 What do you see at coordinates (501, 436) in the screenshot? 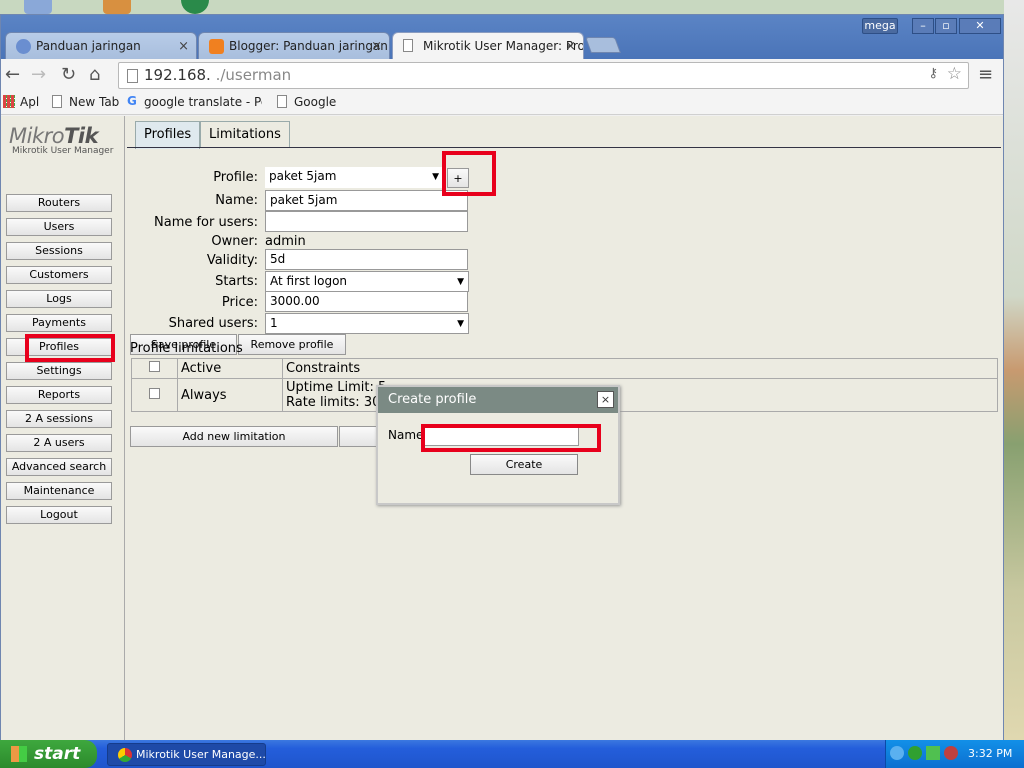
I see `dialog-name-input` at bounding box center [501, 436].